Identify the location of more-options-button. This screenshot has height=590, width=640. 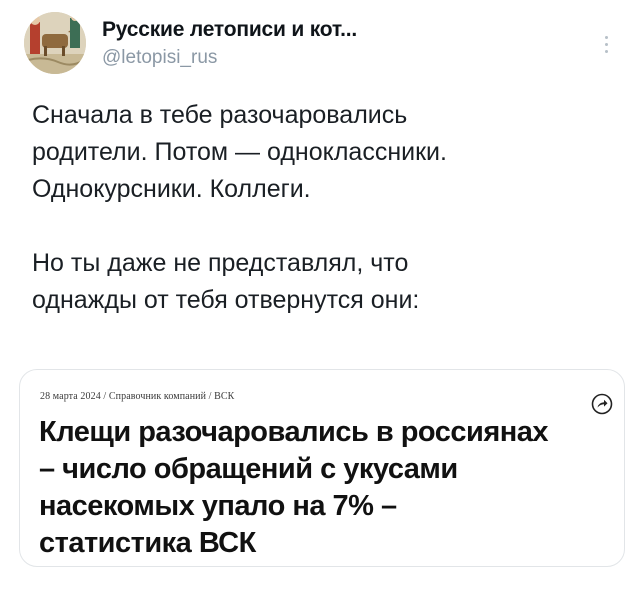
(606, 44).